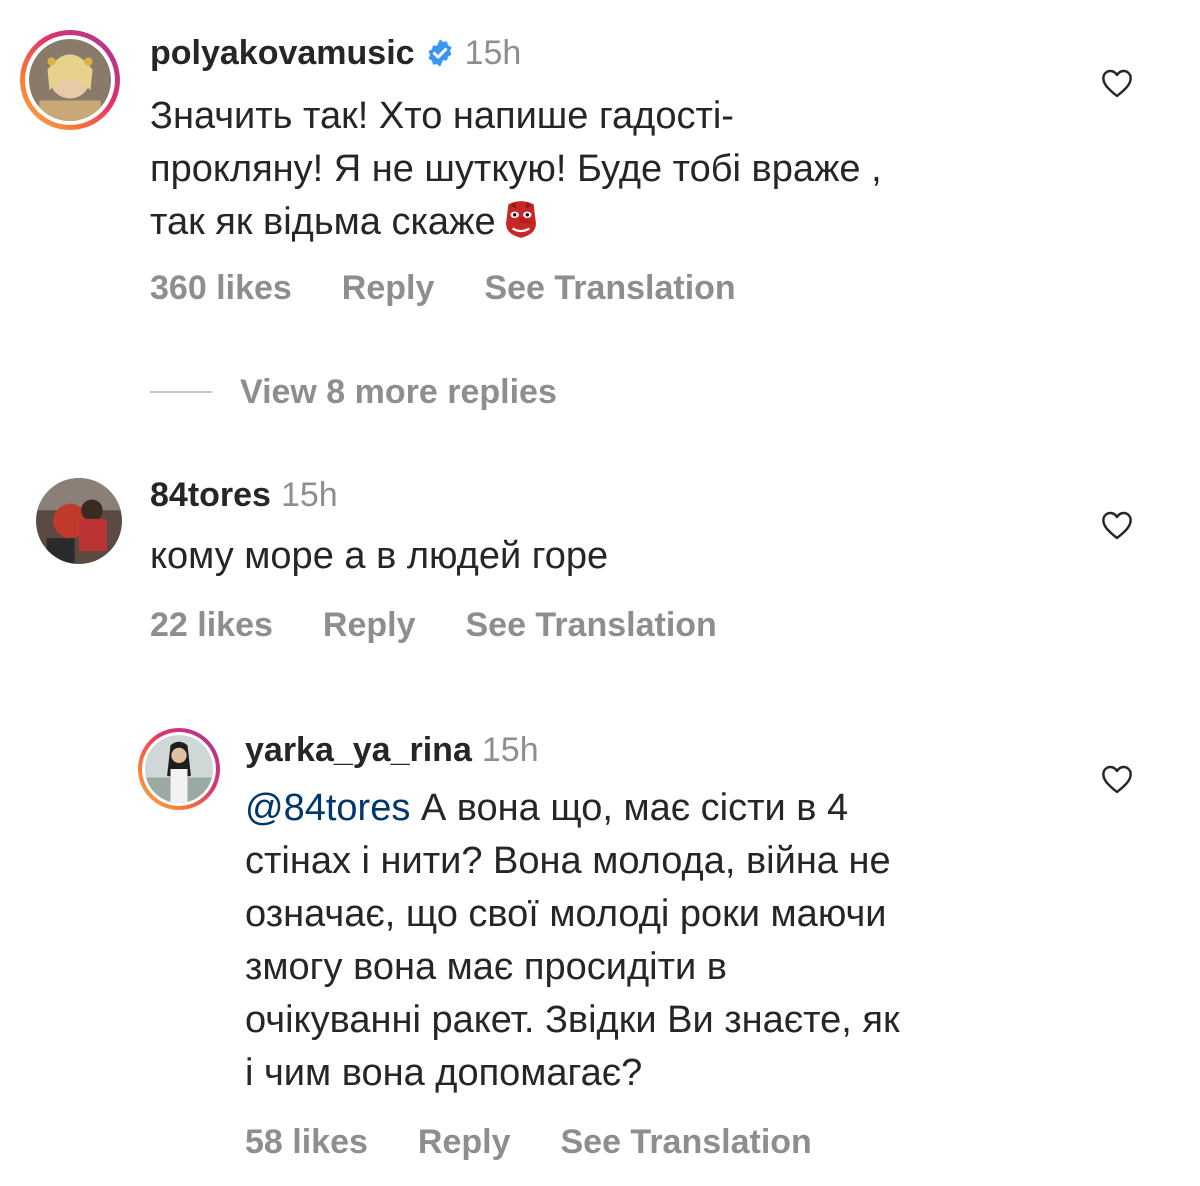  I want to click on comment-line: прокляну! Я не шуткую! Буде тобі враже ,, so click(516, 169).